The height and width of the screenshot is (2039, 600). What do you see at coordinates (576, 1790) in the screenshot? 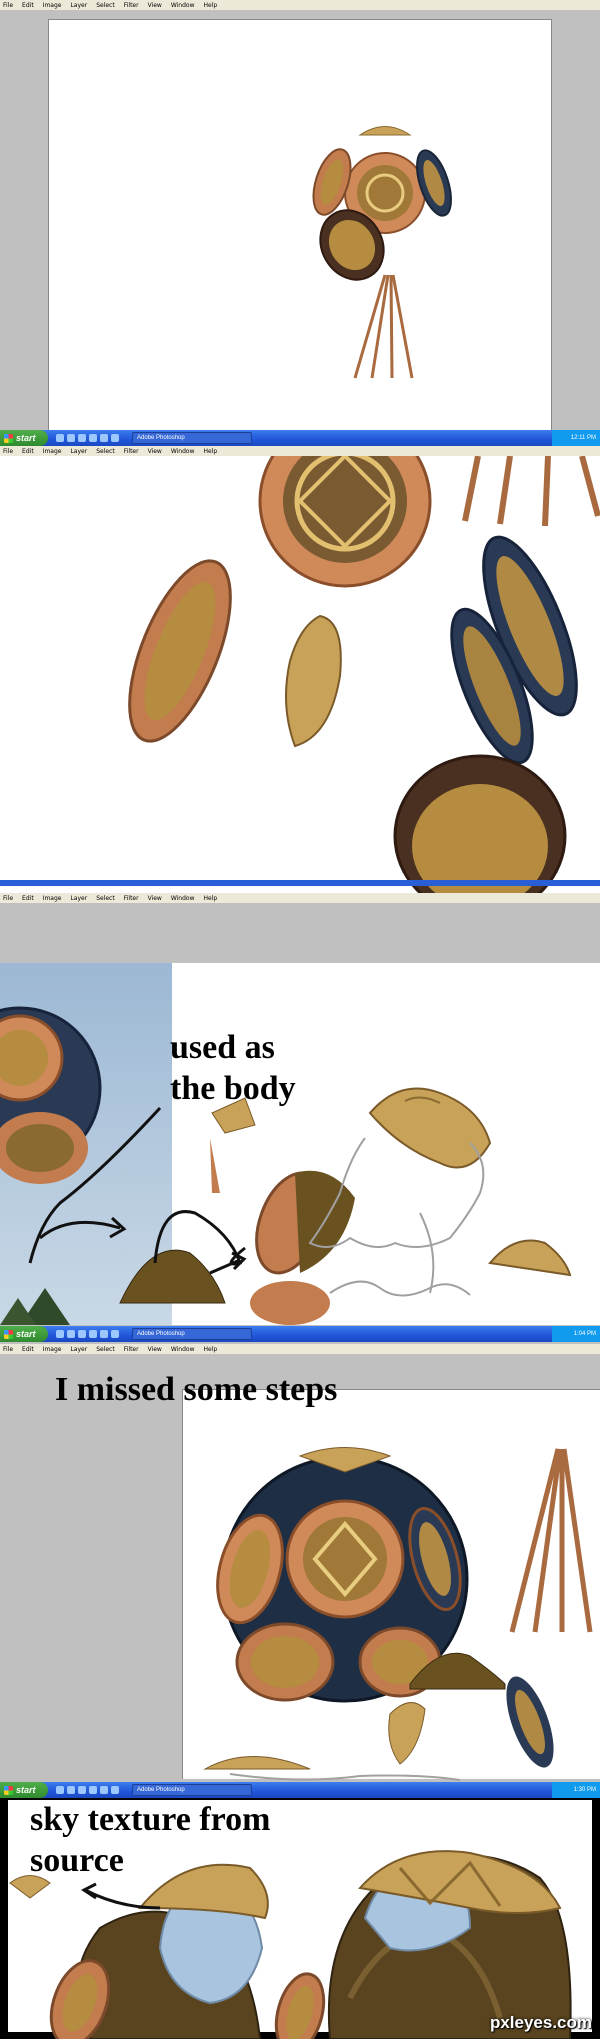
I see `system-tray-clock: 1:30 PM` at bounding box center [576, 1790].